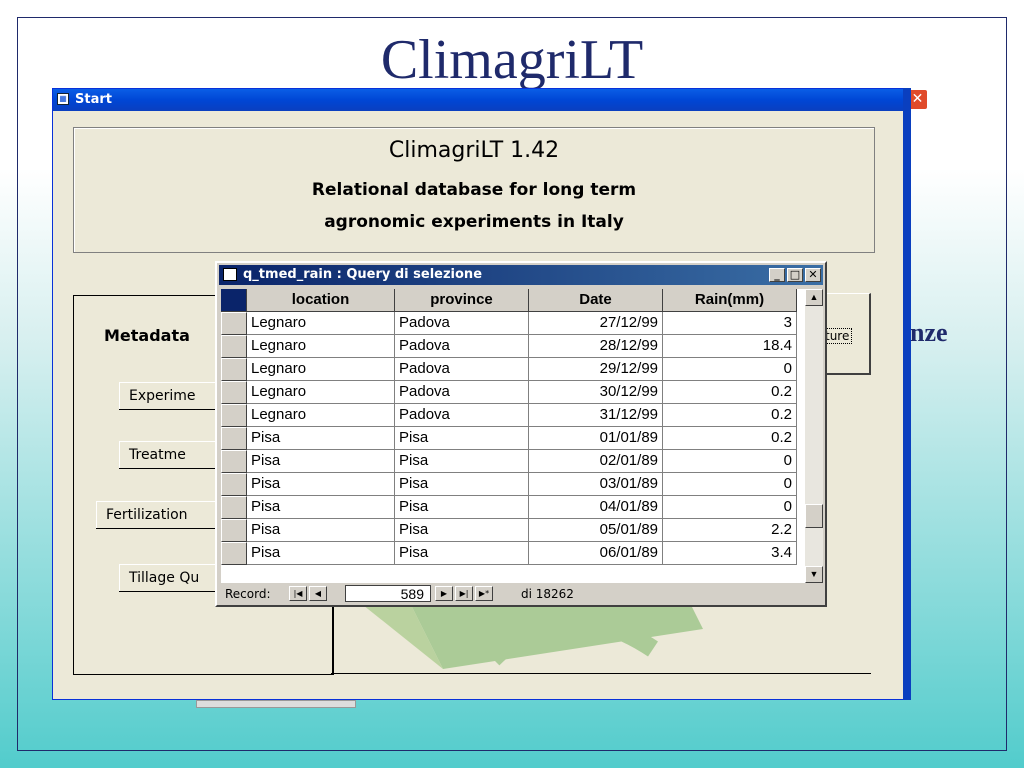  I want to click on minimize-icon: _, so click(777, 275).